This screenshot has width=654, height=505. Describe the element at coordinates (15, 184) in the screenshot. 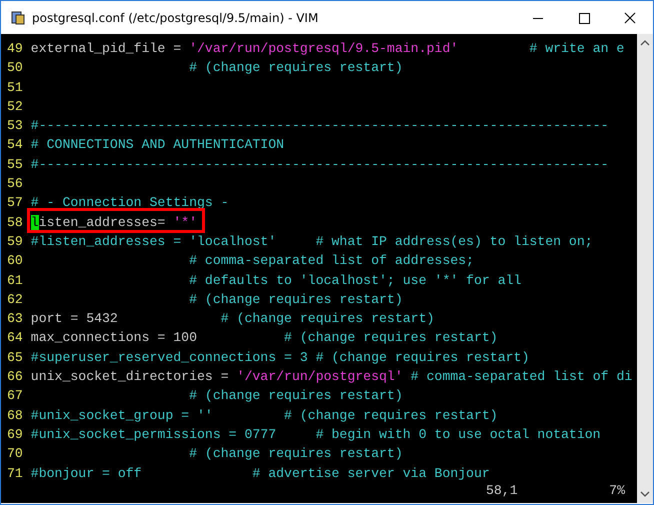

I see `line-number: 56` at that location.